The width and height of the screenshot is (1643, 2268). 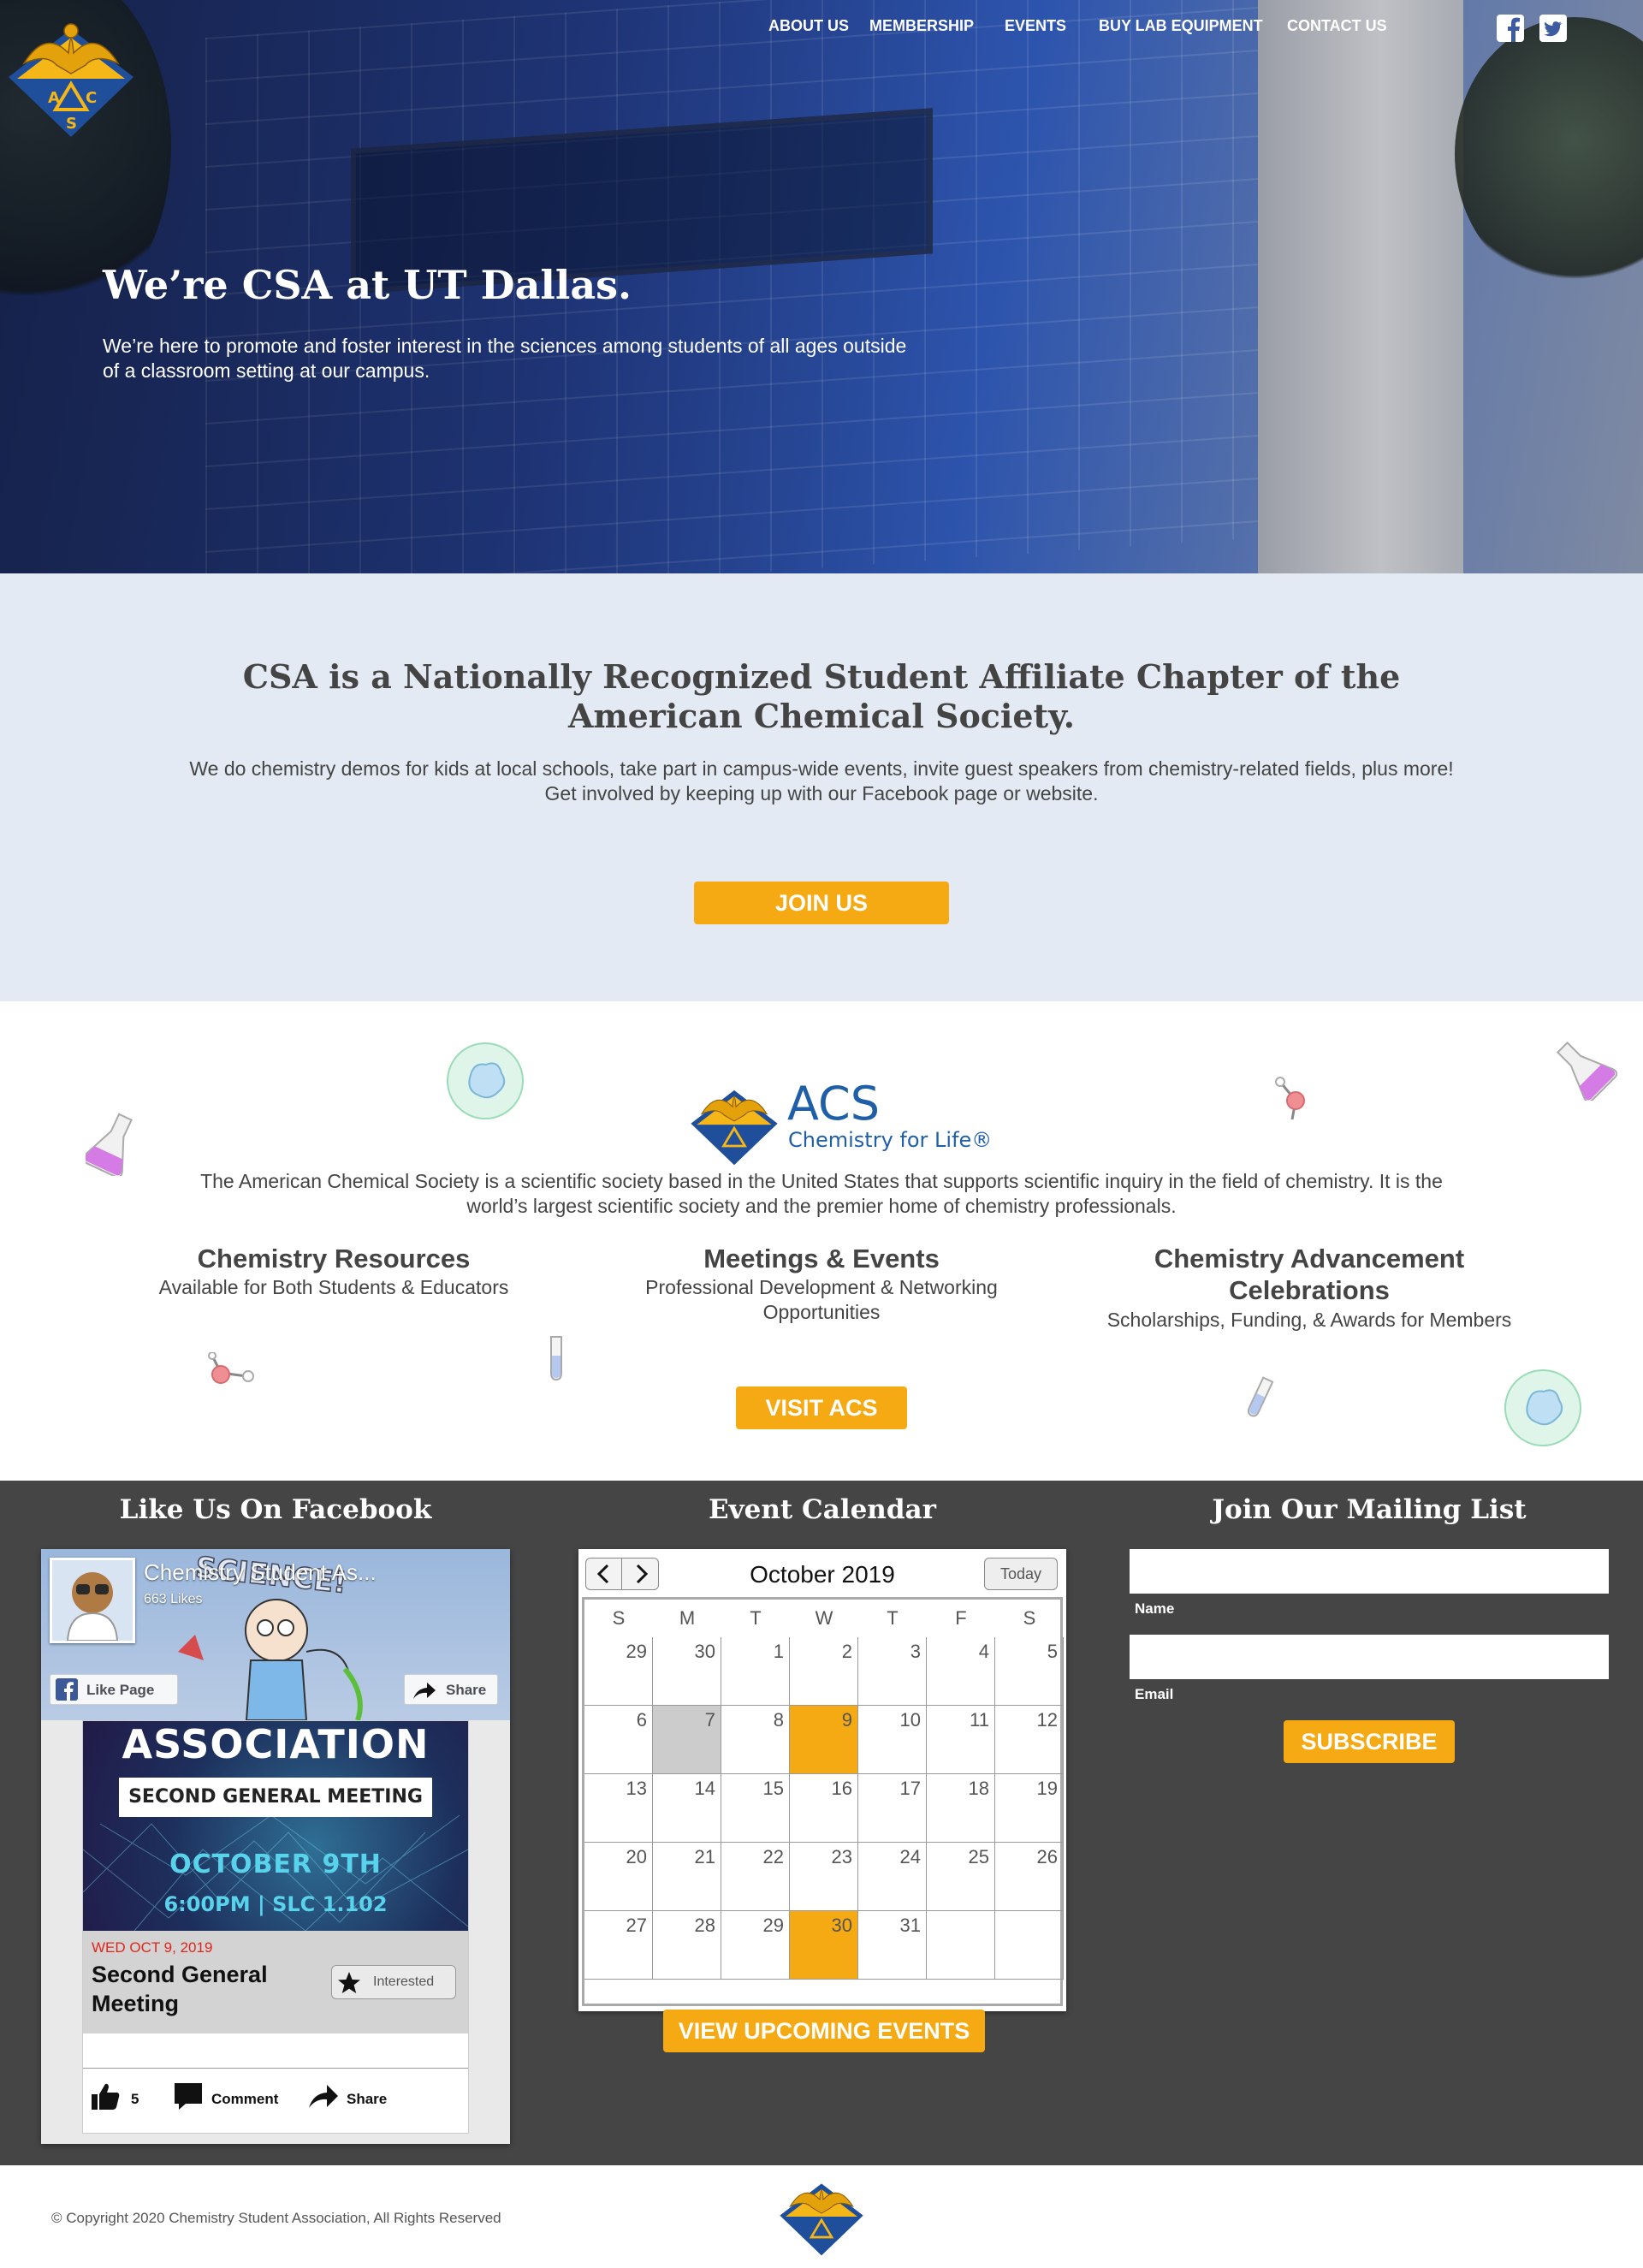 I want to click on calendar-today-button: Today, so click(x=1021, y=1574).